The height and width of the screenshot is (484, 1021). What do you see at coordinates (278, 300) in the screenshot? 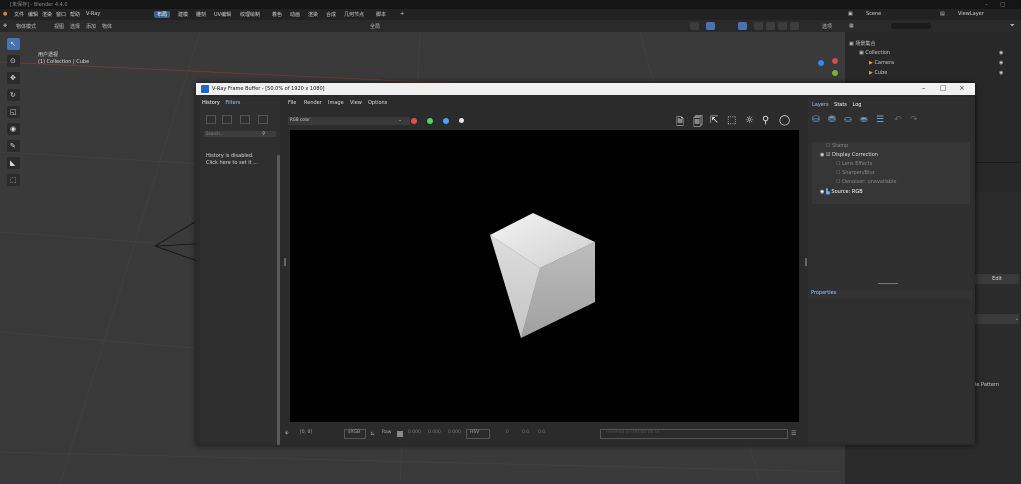
I see `history-scrollbar` at bounding box center [278, 300].